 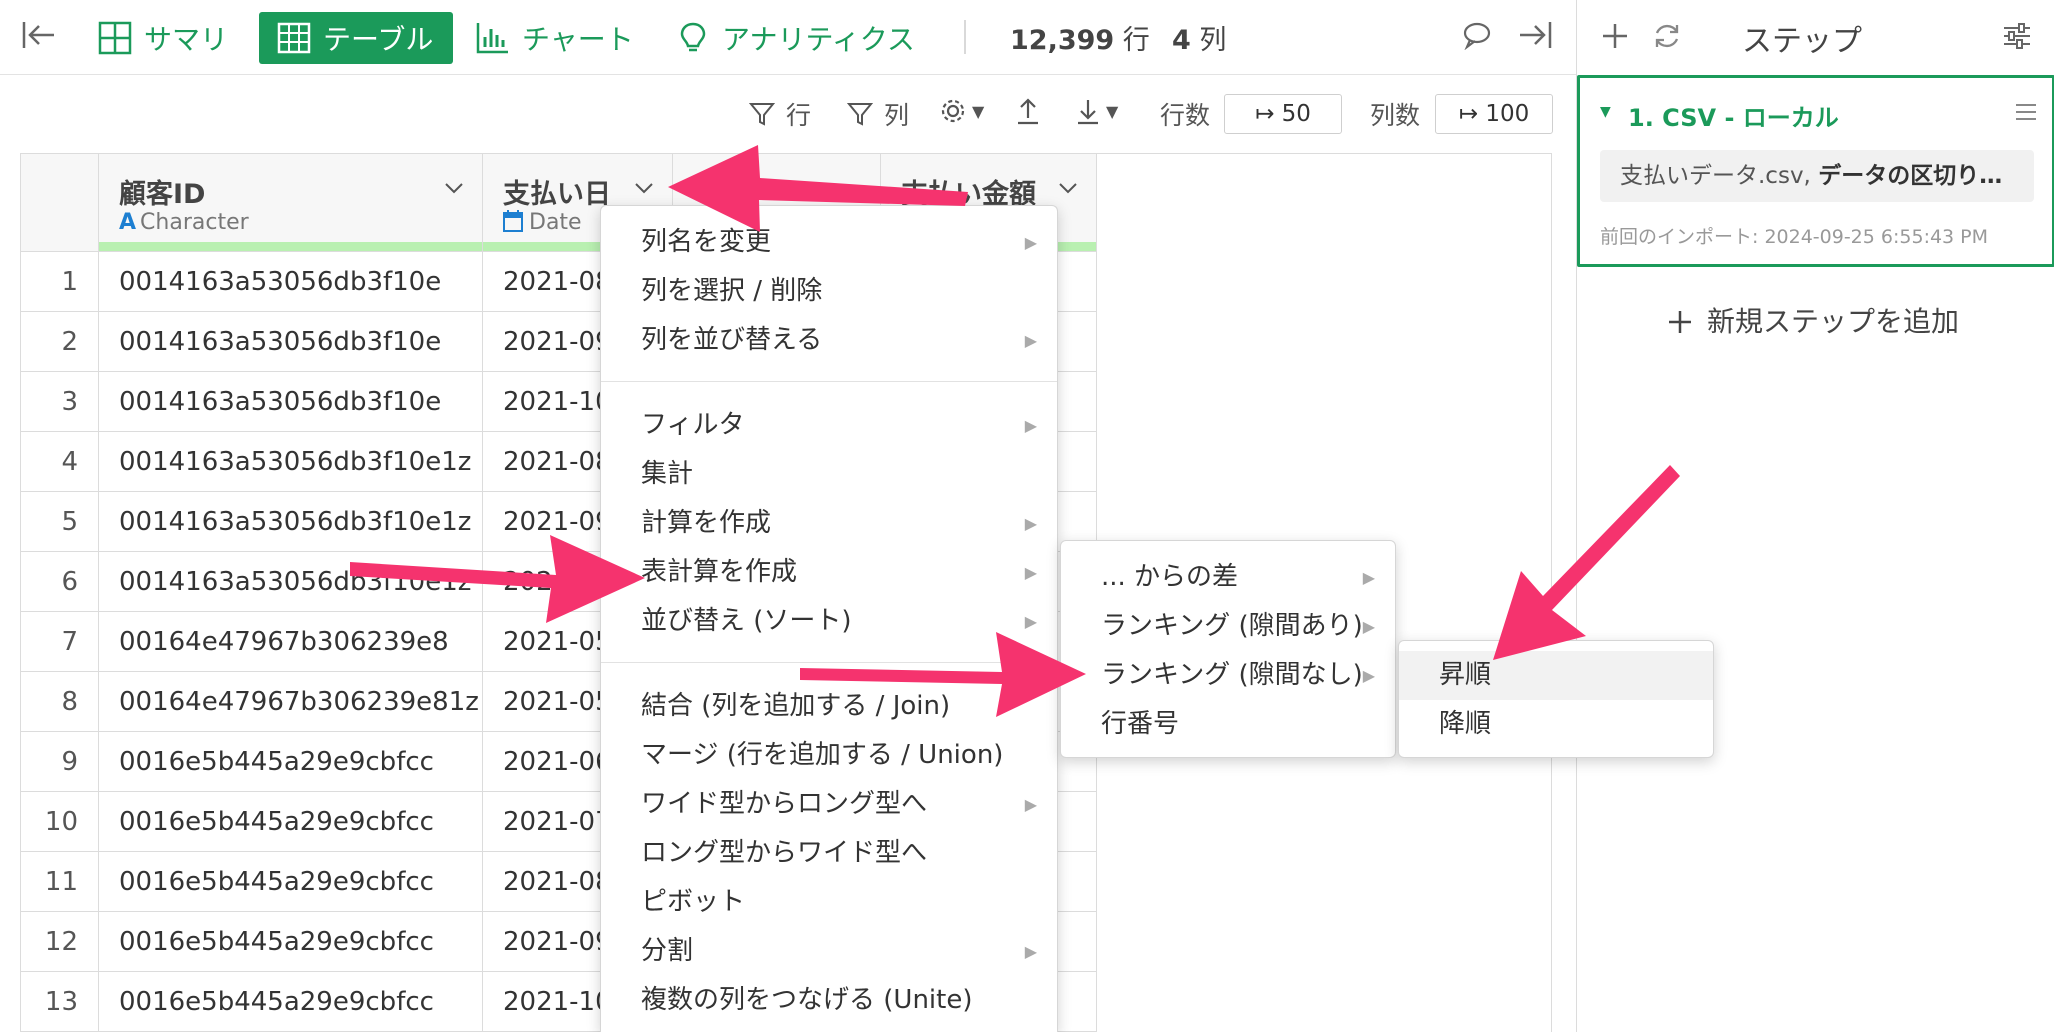 I want to click on gear-icon, so click(x=953, y=111).